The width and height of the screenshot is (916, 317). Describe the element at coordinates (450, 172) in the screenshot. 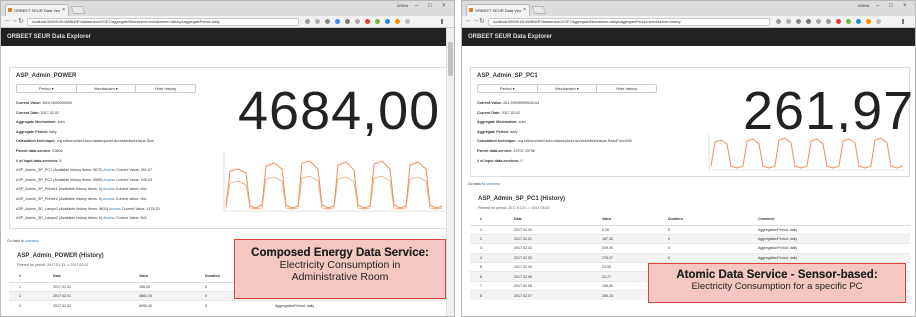

I see `scrollbar` at that location.